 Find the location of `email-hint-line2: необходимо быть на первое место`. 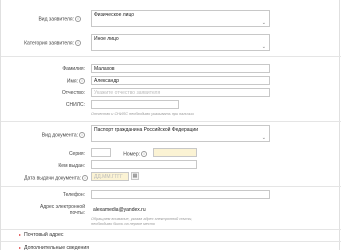

email-hint-line2: необходимо быть на первое место is located at coordinates (123, 223).